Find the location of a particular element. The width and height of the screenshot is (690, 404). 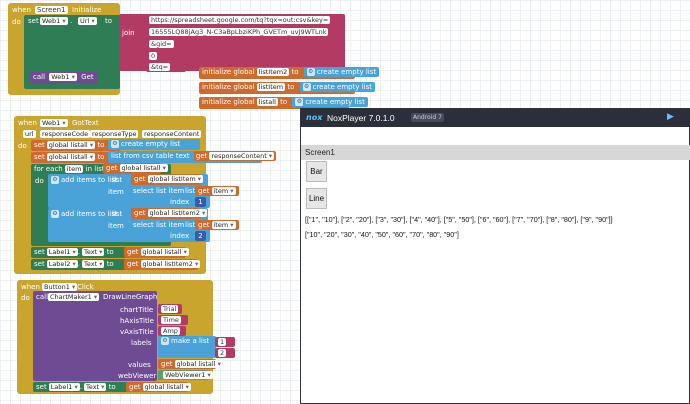

play-icon: ▶ is located at coordinates (670, 117).